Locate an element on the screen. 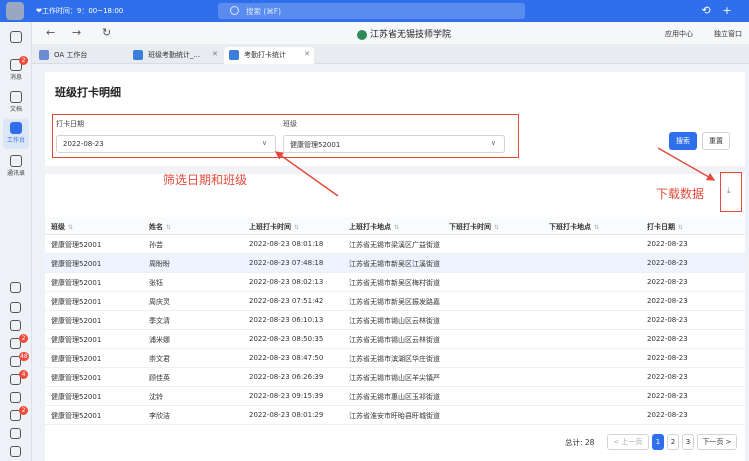 This screenshot has height=461, width=749. rail-item-workbench: 工作台 is located at coordinates (16, 134).